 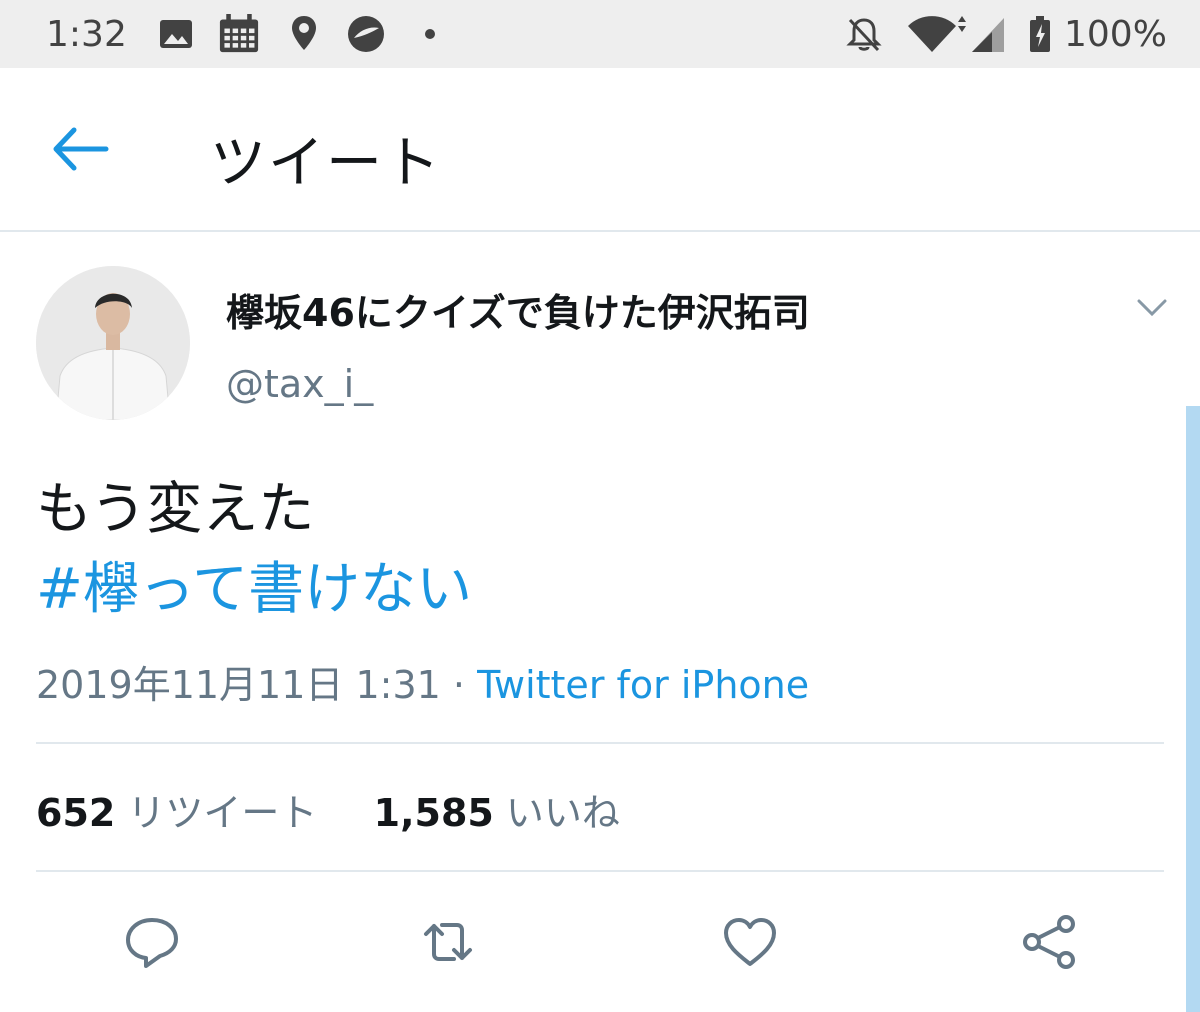 What do you see at coordinates (600, 34) in the screenshot?
I see `status-bar: 1:32 100%` at bounding box center [600, 34].